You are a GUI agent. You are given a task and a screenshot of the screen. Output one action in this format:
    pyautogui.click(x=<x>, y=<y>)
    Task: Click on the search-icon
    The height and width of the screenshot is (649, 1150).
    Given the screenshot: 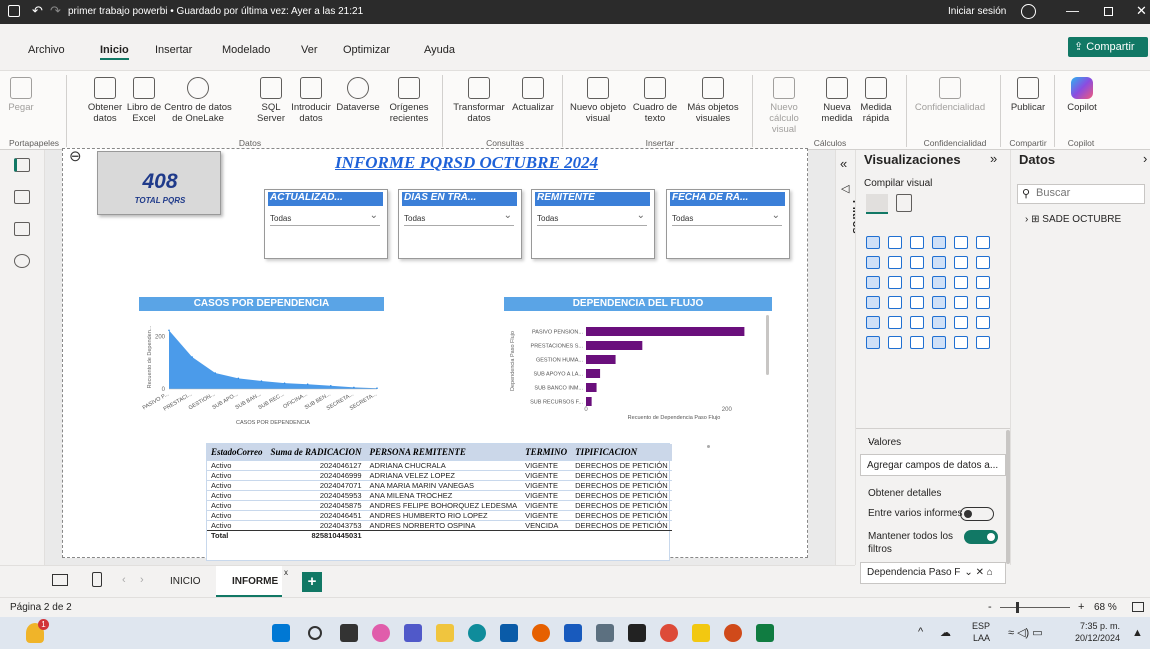 What is the action you would take?
    pyautogui.click(x=315, y=633)
    